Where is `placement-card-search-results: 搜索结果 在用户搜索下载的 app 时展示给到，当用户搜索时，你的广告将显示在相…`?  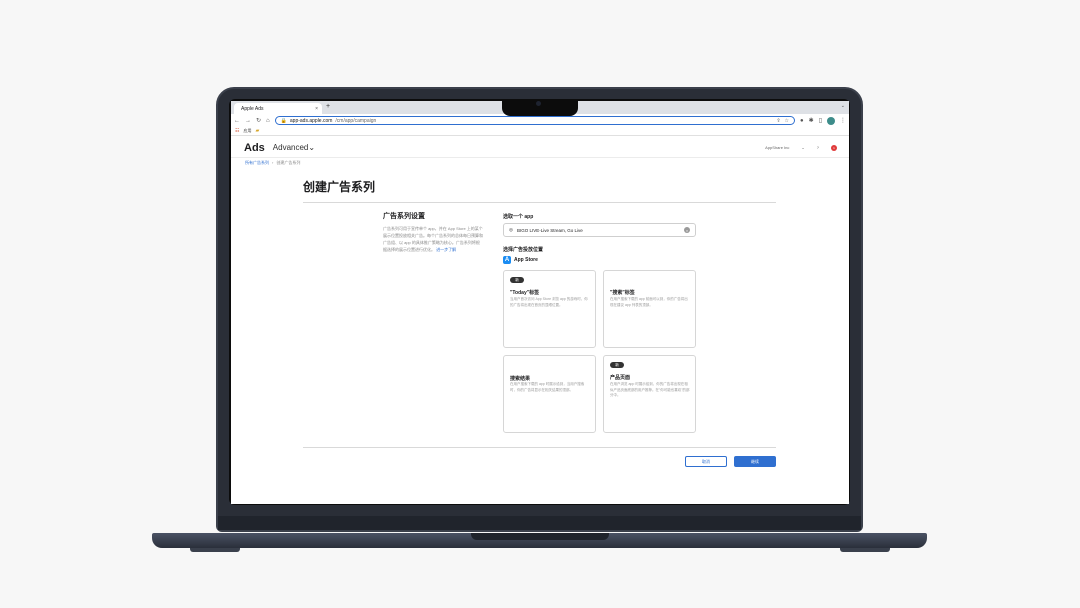
placement-card-search-results: 搜索结果 在用户搜索下载的 app 时展示给到，当用户搜索时，你的广告将显示在相… is located at coordinates (549, 394).